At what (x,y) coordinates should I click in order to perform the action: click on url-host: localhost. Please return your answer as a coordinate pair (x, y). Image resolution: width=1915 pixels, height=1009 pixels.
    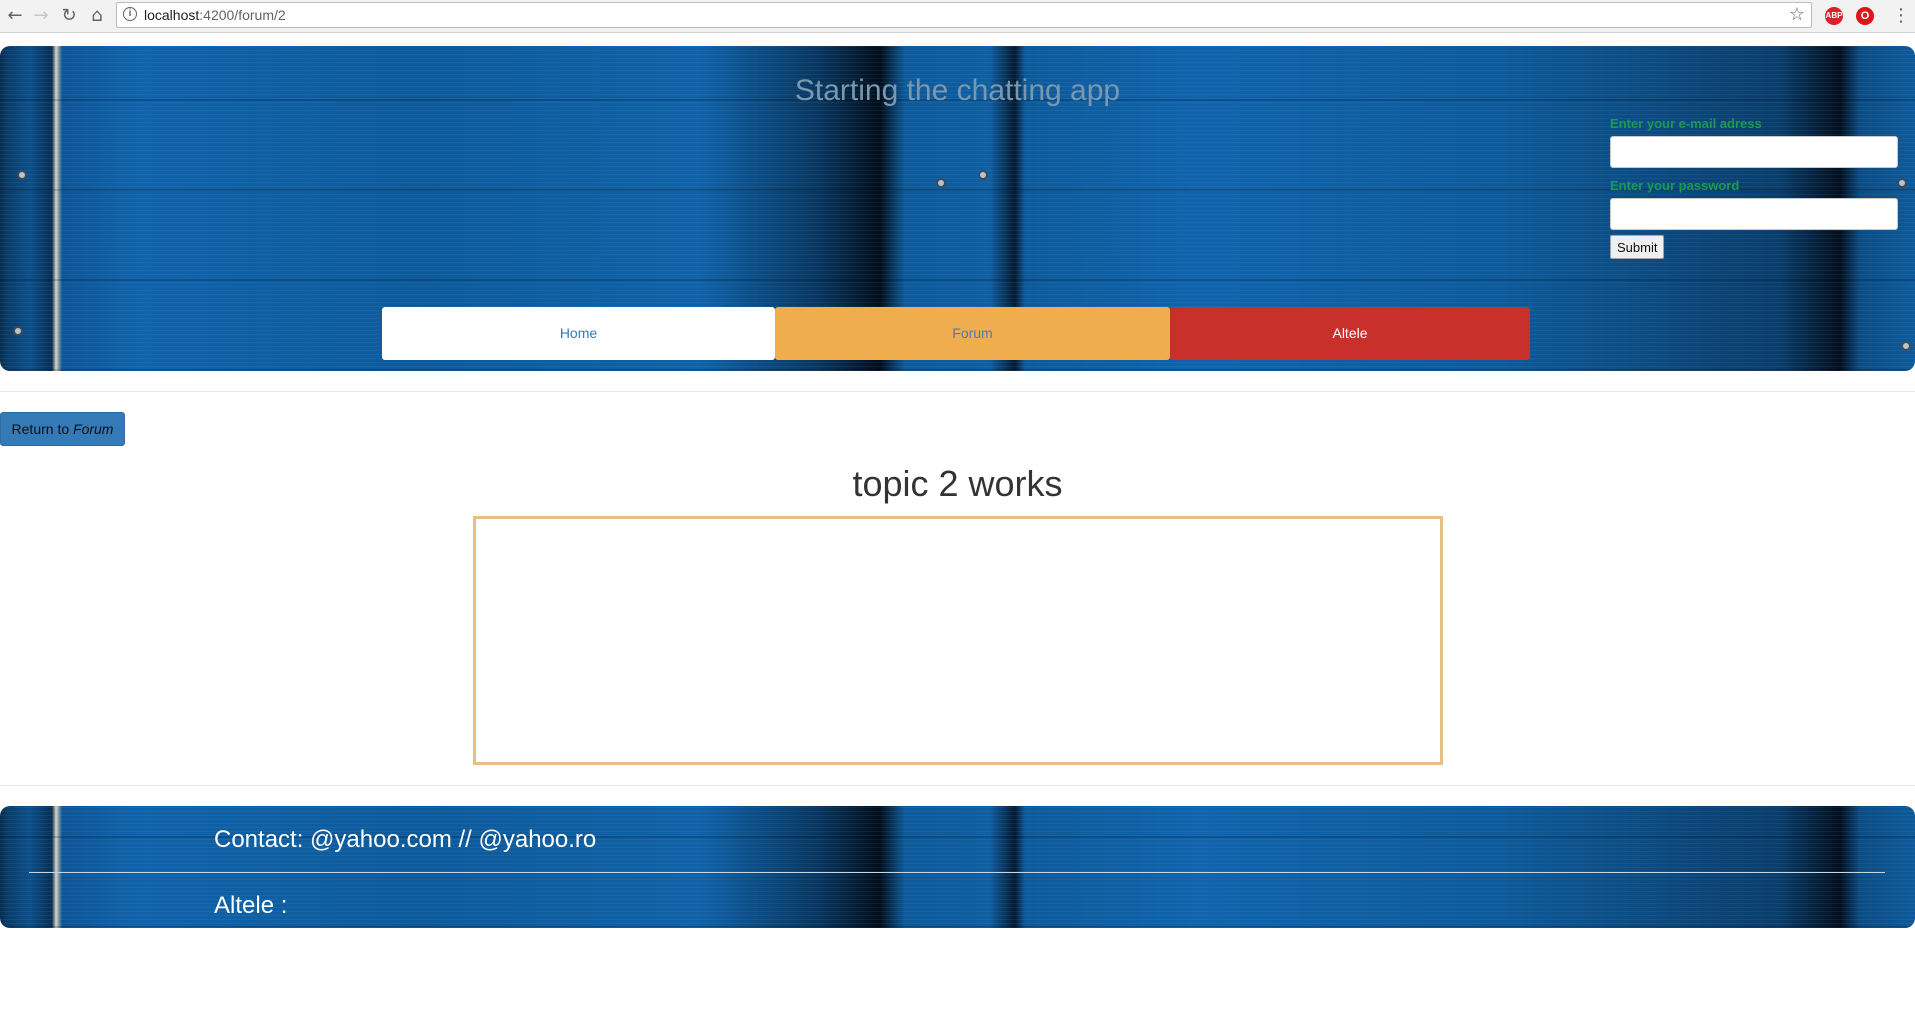
    Looking at the image, I should click on (172, 15).